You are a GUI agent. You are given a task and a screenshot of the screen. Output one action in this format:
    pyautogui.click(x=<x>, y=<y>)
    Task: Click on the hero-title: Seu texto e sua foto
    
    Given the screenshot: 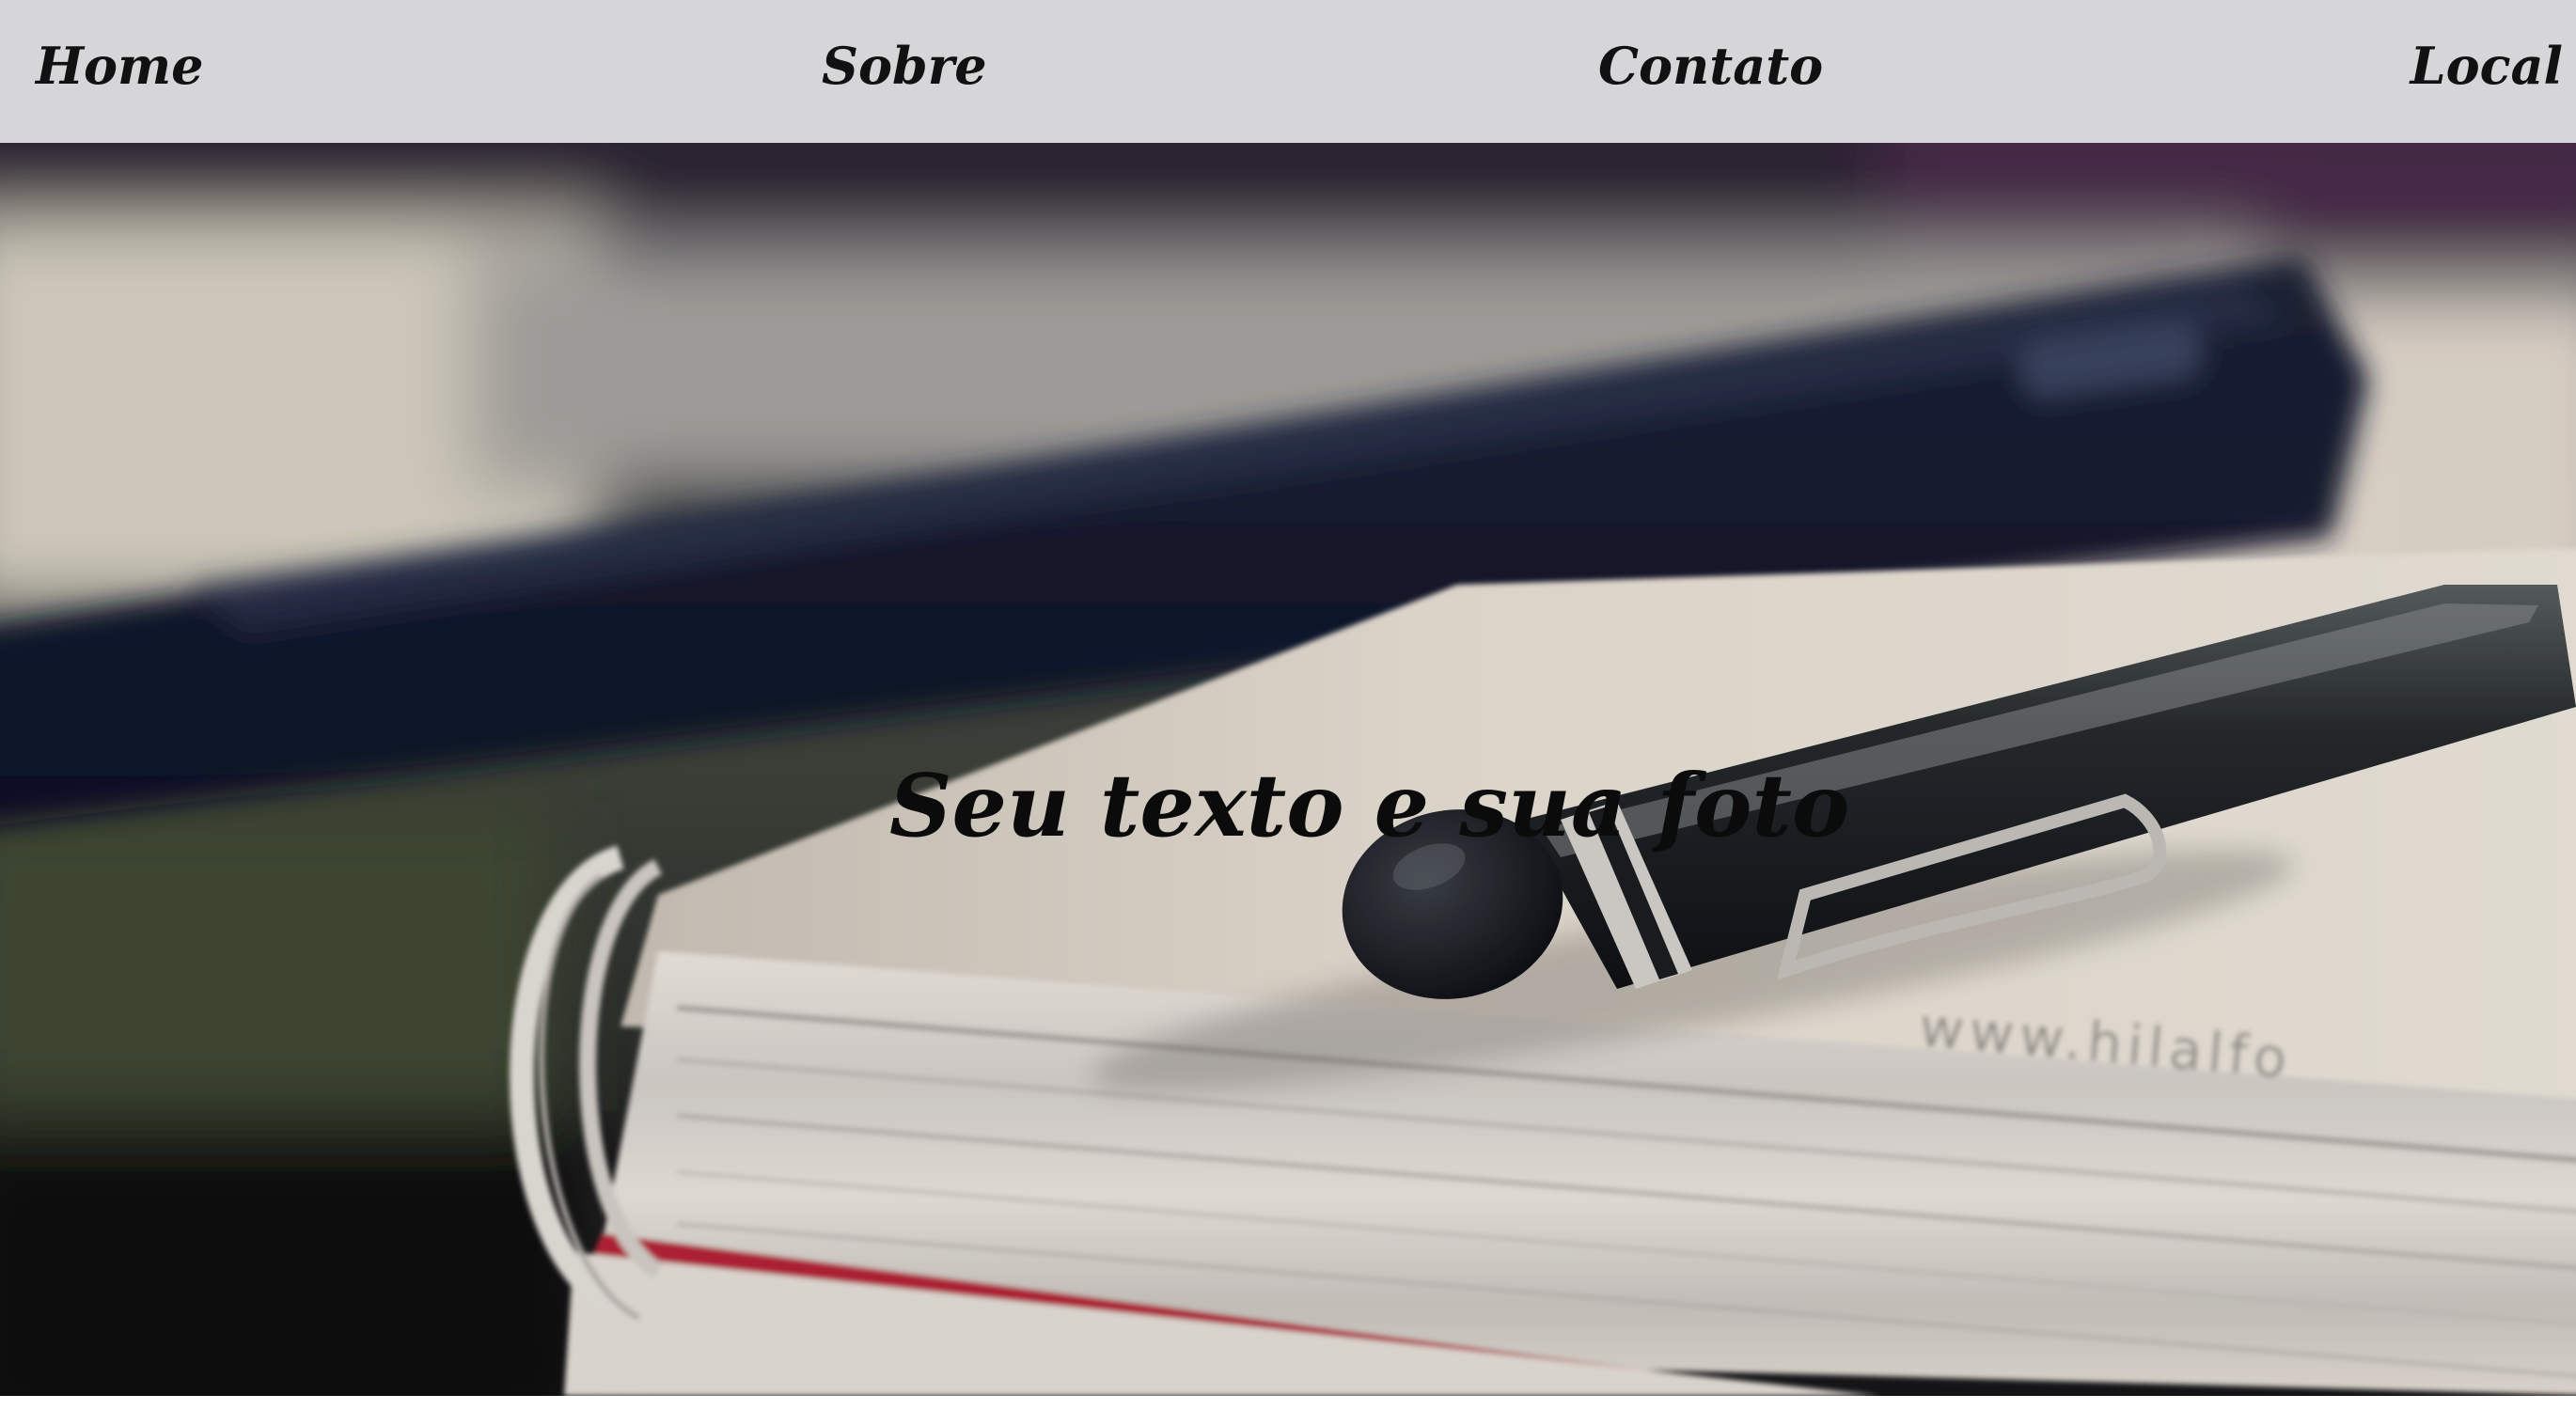 What is the action you would take?
    pyautogui.click(x=1370, y=805)
    